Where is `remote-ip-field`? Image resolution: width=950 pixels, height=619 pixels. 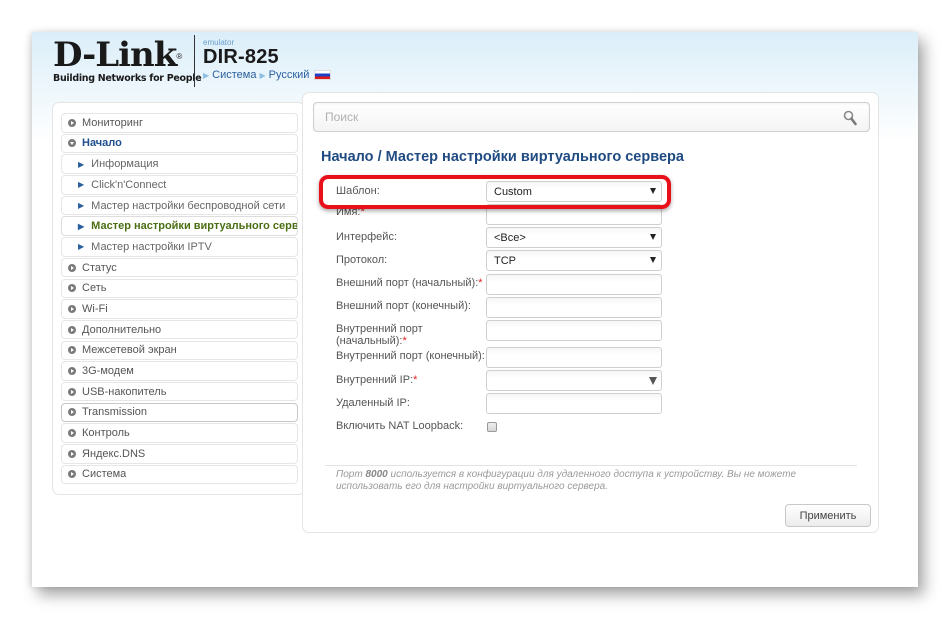 remote-ip-field is located at coordinates (574, 403).